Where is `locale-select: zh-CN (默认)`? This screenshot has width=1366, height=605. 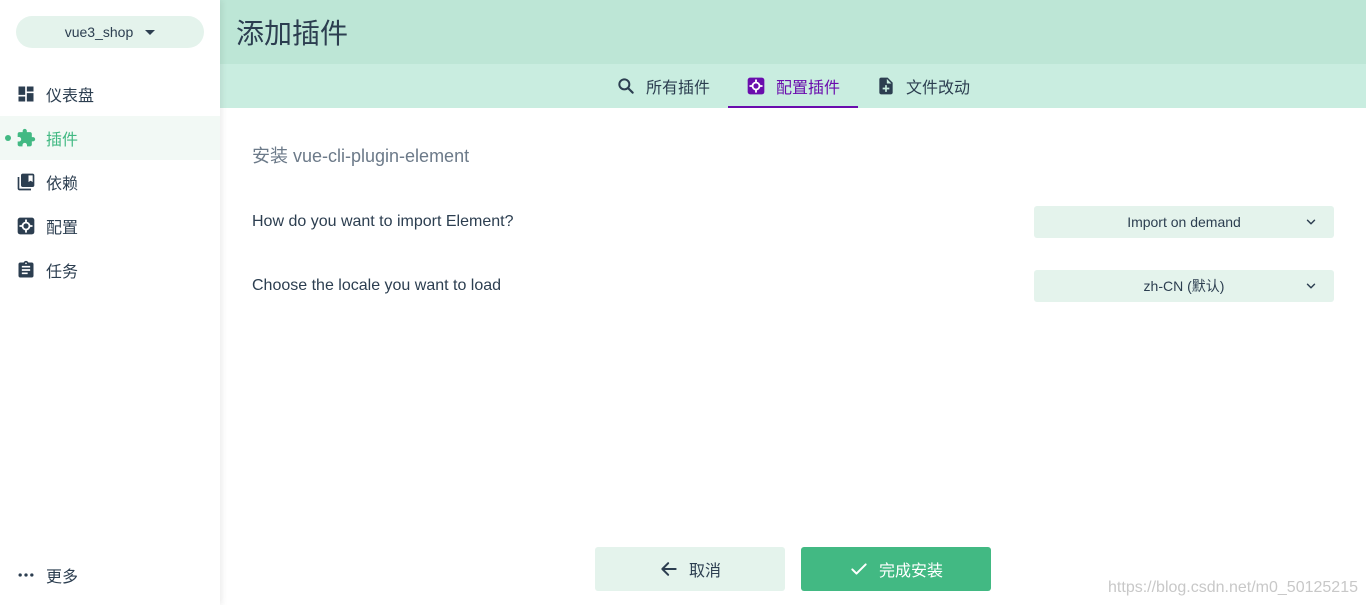 locale-select: zh-CN (默认) is located at coordinates (1184, 286).